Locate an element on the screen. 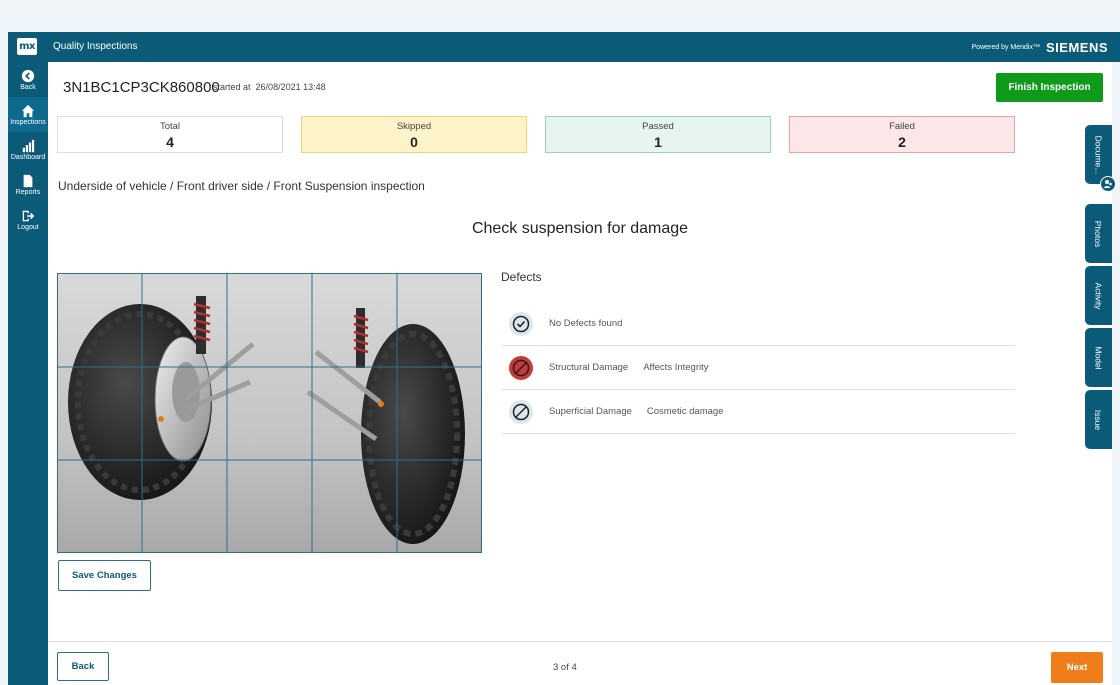 Image resolution: width=1120 pixels, height=685 pixels. tab-model: Model is located at coordinates (1098, 357).